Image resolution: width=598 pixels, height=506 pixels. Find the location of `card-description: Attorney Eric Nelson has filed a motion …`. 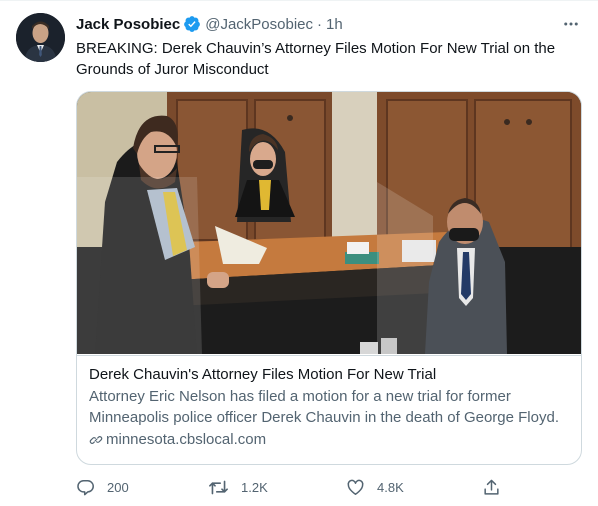

card-description: Attorney Eric Nelson has filed a motion … is located at coordinates (324, 407).